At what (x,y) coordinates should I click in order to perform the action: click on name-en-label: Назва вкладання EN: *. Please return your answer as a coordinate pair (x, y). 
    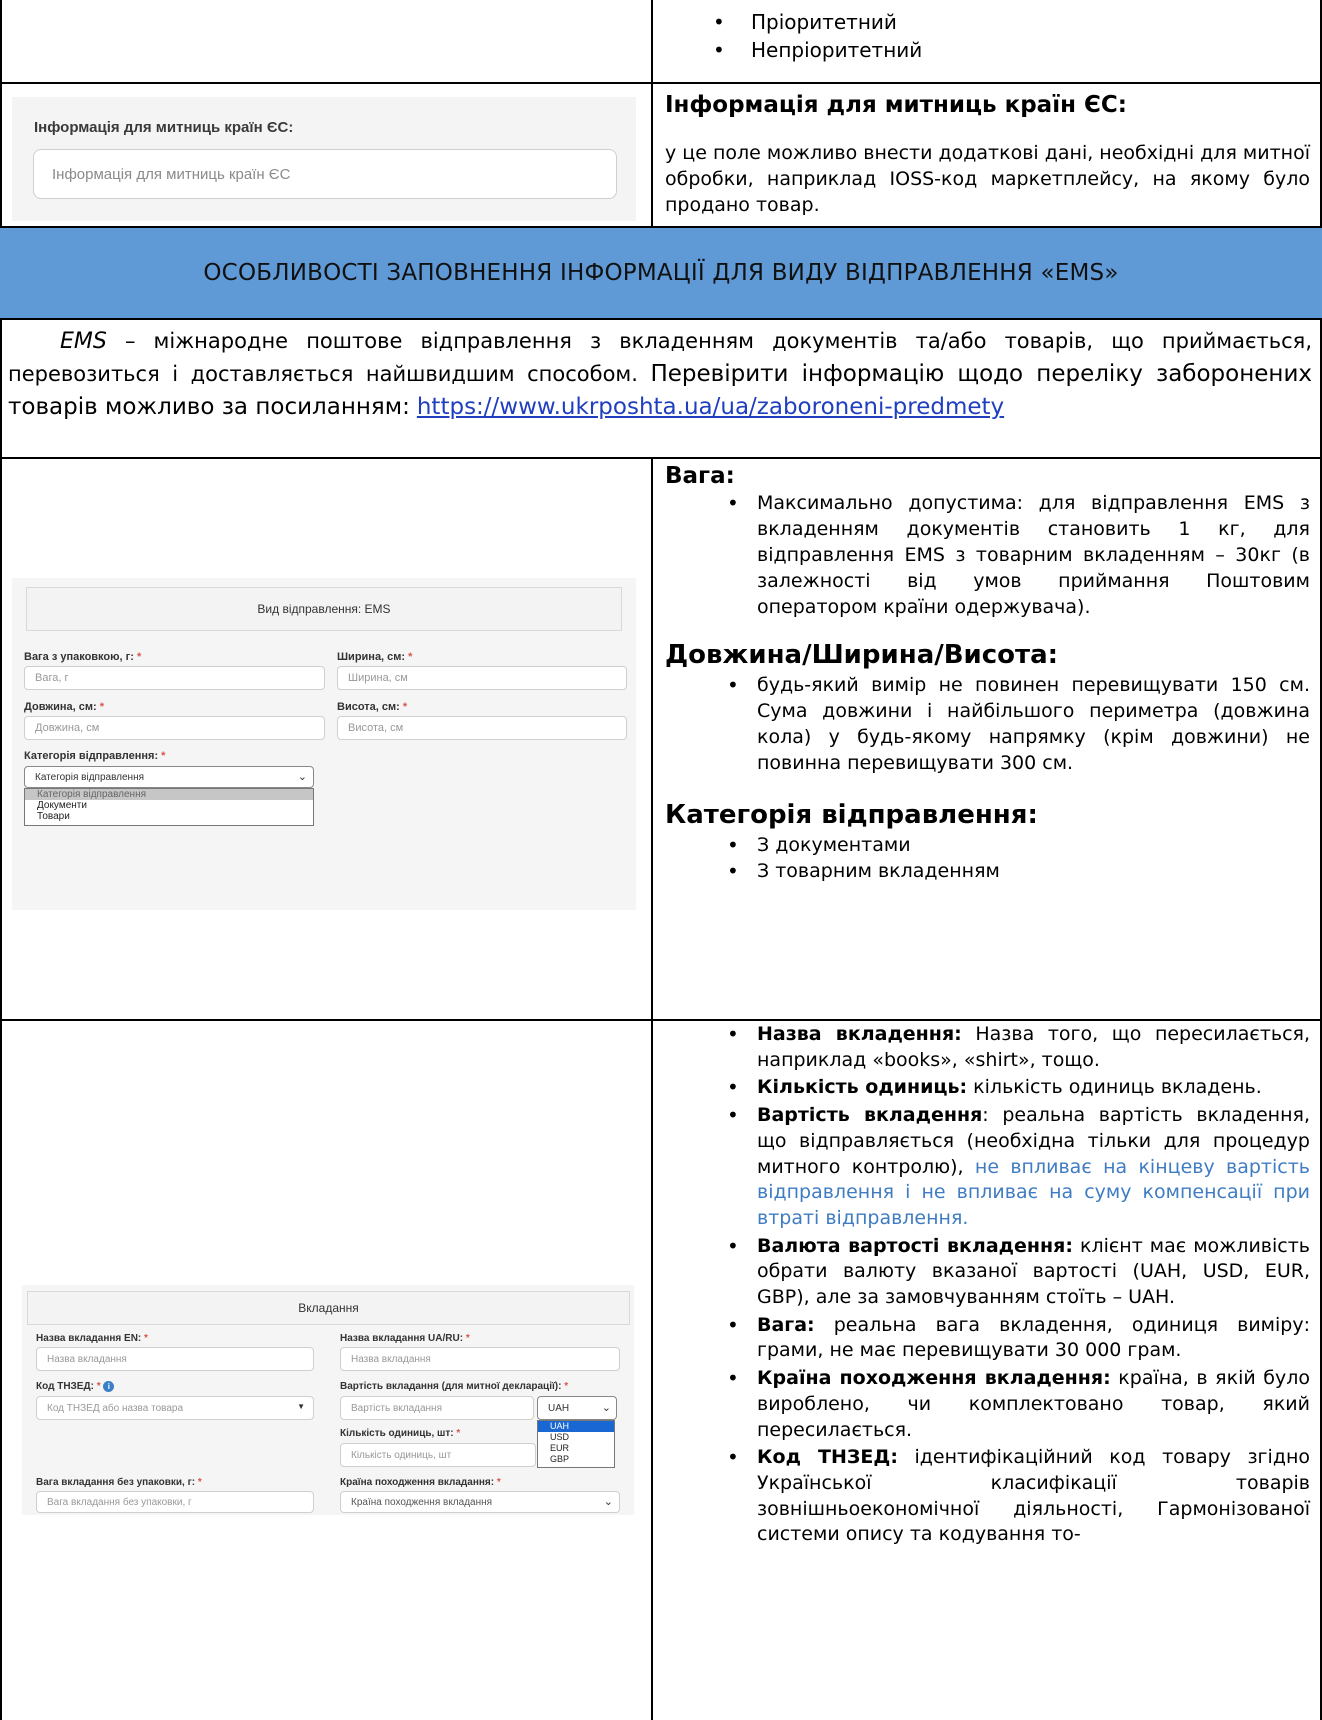
    Looking at the image, I should click on (92, 1338).